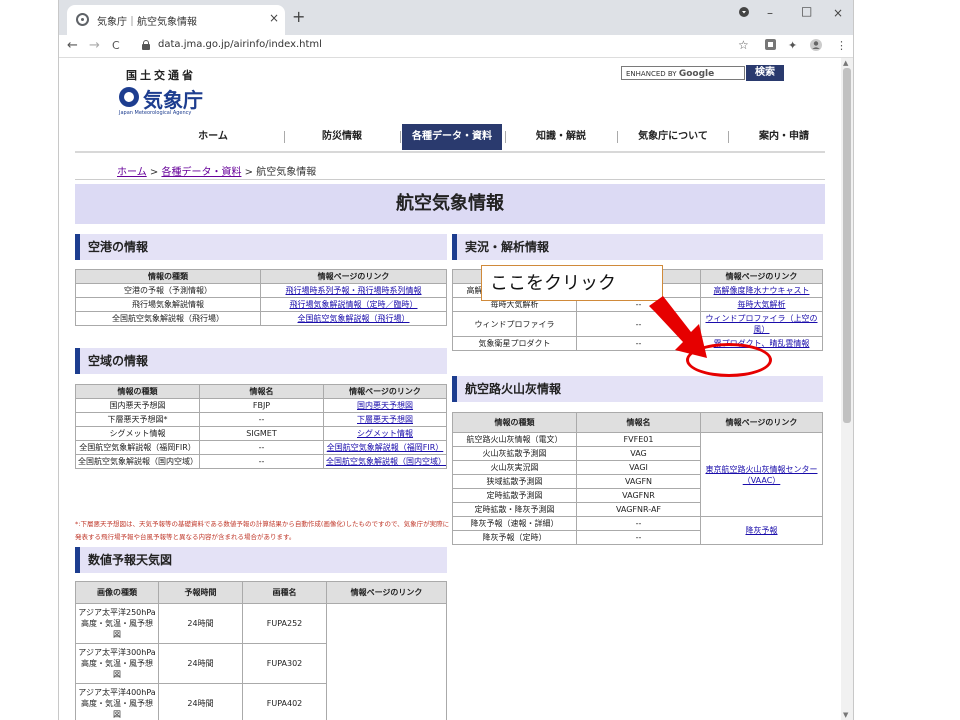 The height and width of the screenshot is (720, 960). What do you see at coordinates (129, 97) in the screenshot?
I see `jma-logo-icon` at bounding box center [129, 97].